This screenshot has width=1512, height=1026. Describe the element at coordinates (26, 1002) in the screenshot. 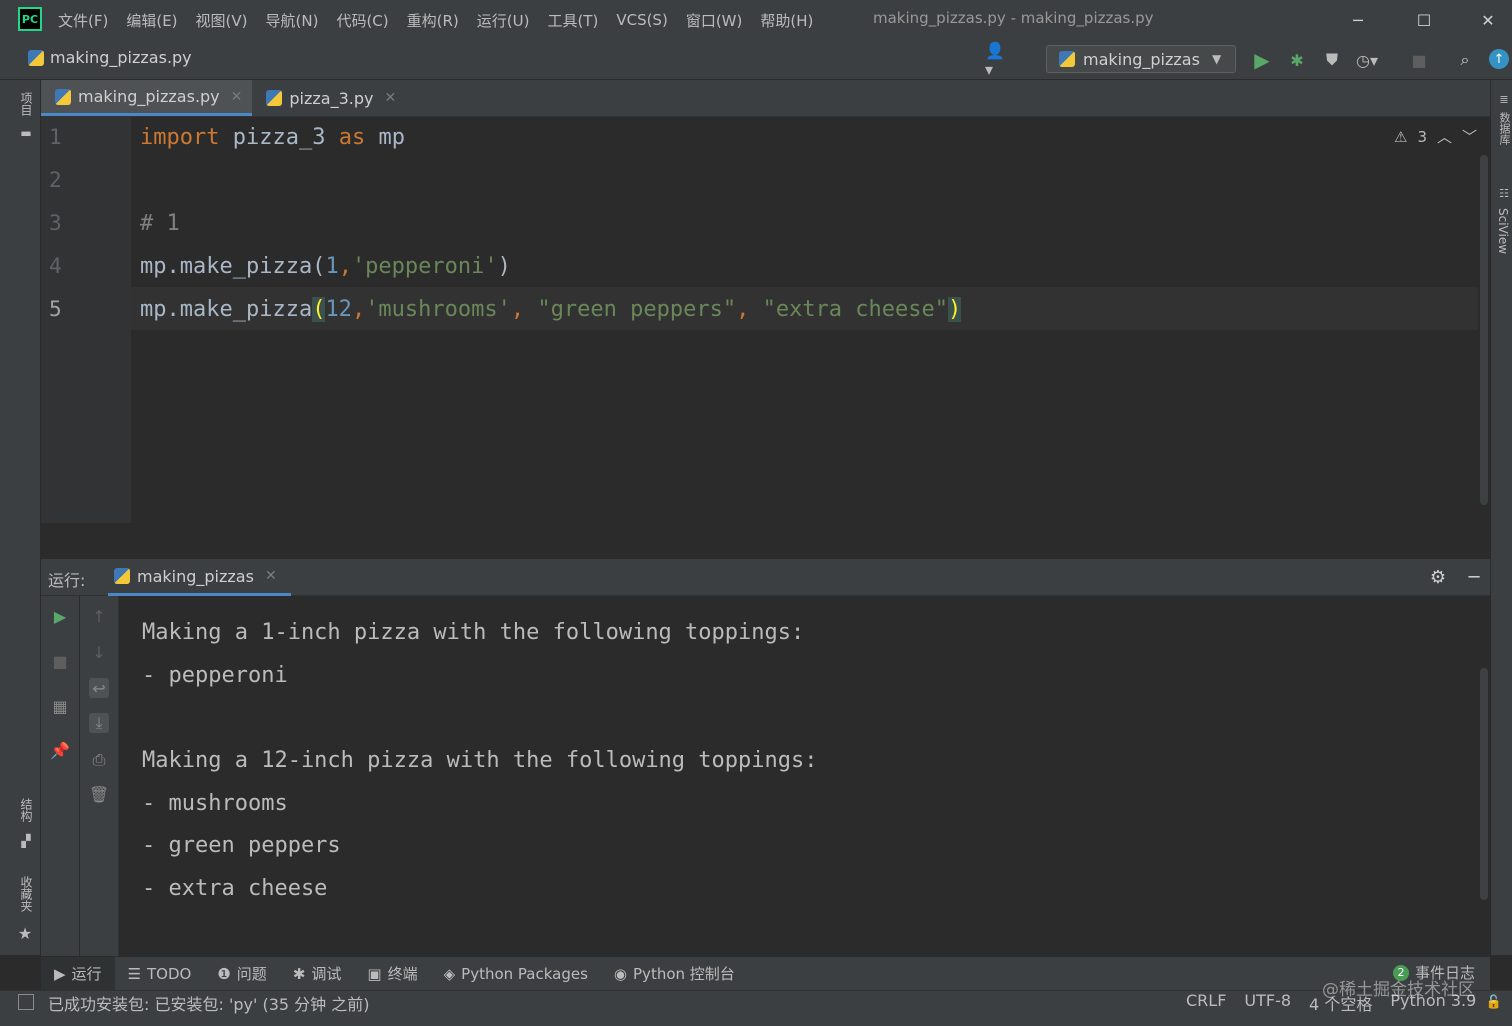

I see `panel-toggle-icon` at that location.